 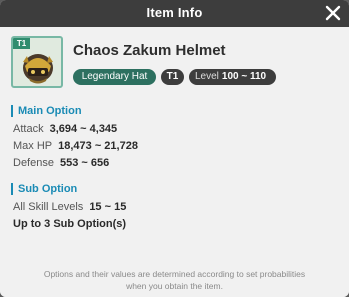 What do you see at coordinates (83, 129) in the screenshot?
I see `stat-value: 3,694 ~ 4,345` at bounding box center [83, 129].